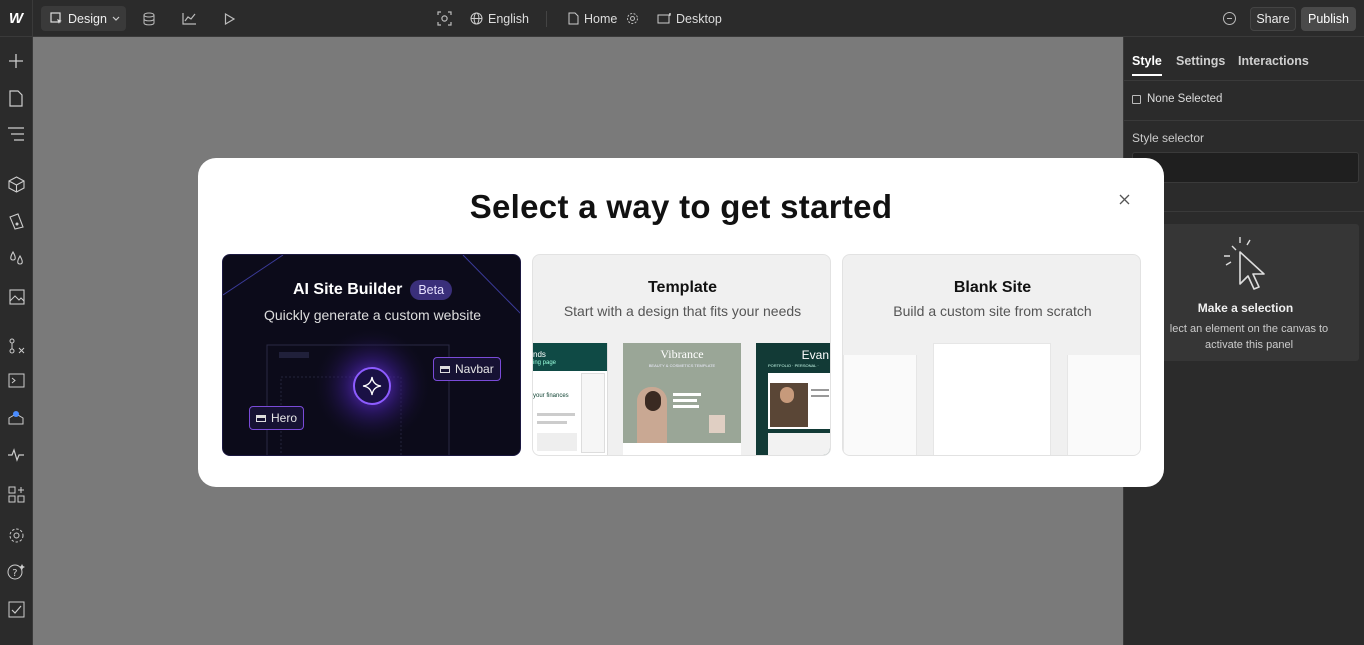 The height and width of the screenshot is (645, 1364). I want to click on page-settings-gear-icon, so click(633, 18).